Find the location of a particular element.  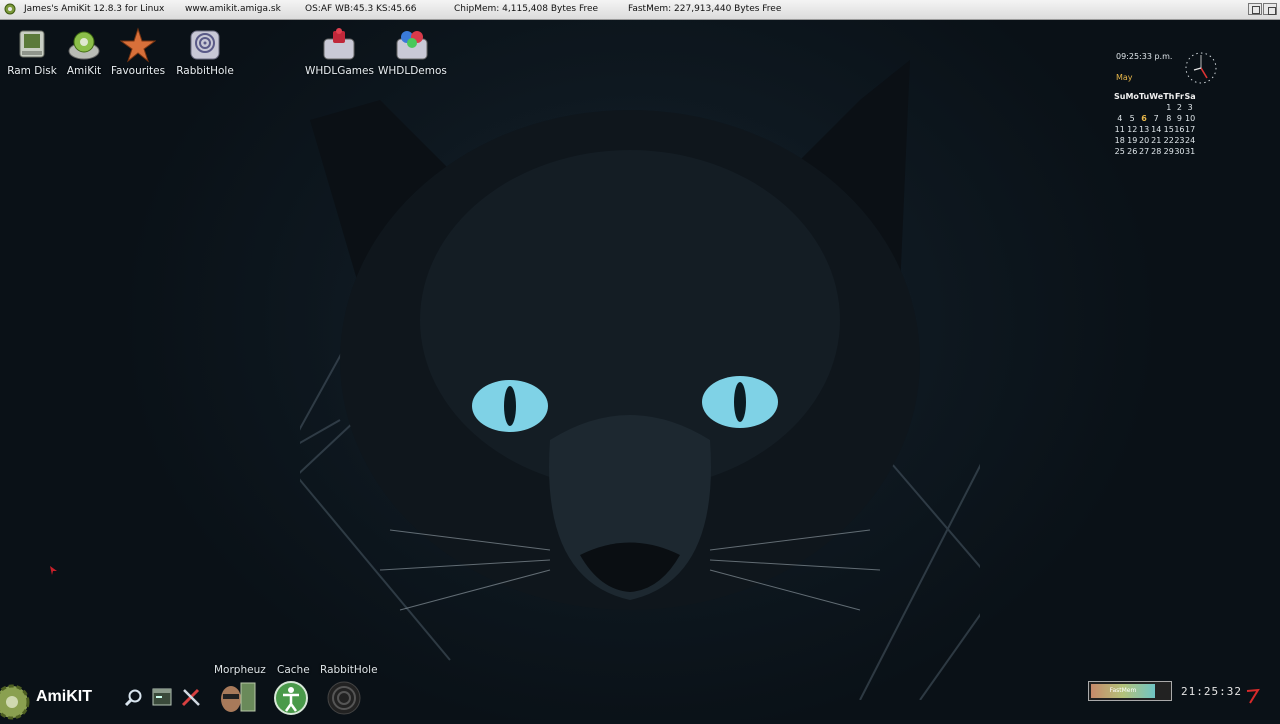

calendar-weekday: Tu is located at coordinates (1144, 96).